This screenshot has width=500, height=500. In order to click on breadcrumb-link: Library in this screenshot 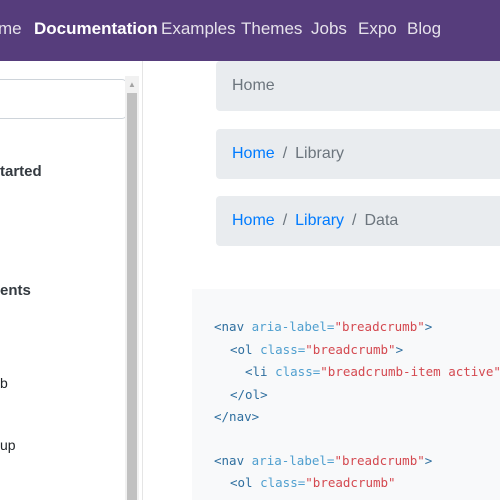, I will do `click(319, 221)`.